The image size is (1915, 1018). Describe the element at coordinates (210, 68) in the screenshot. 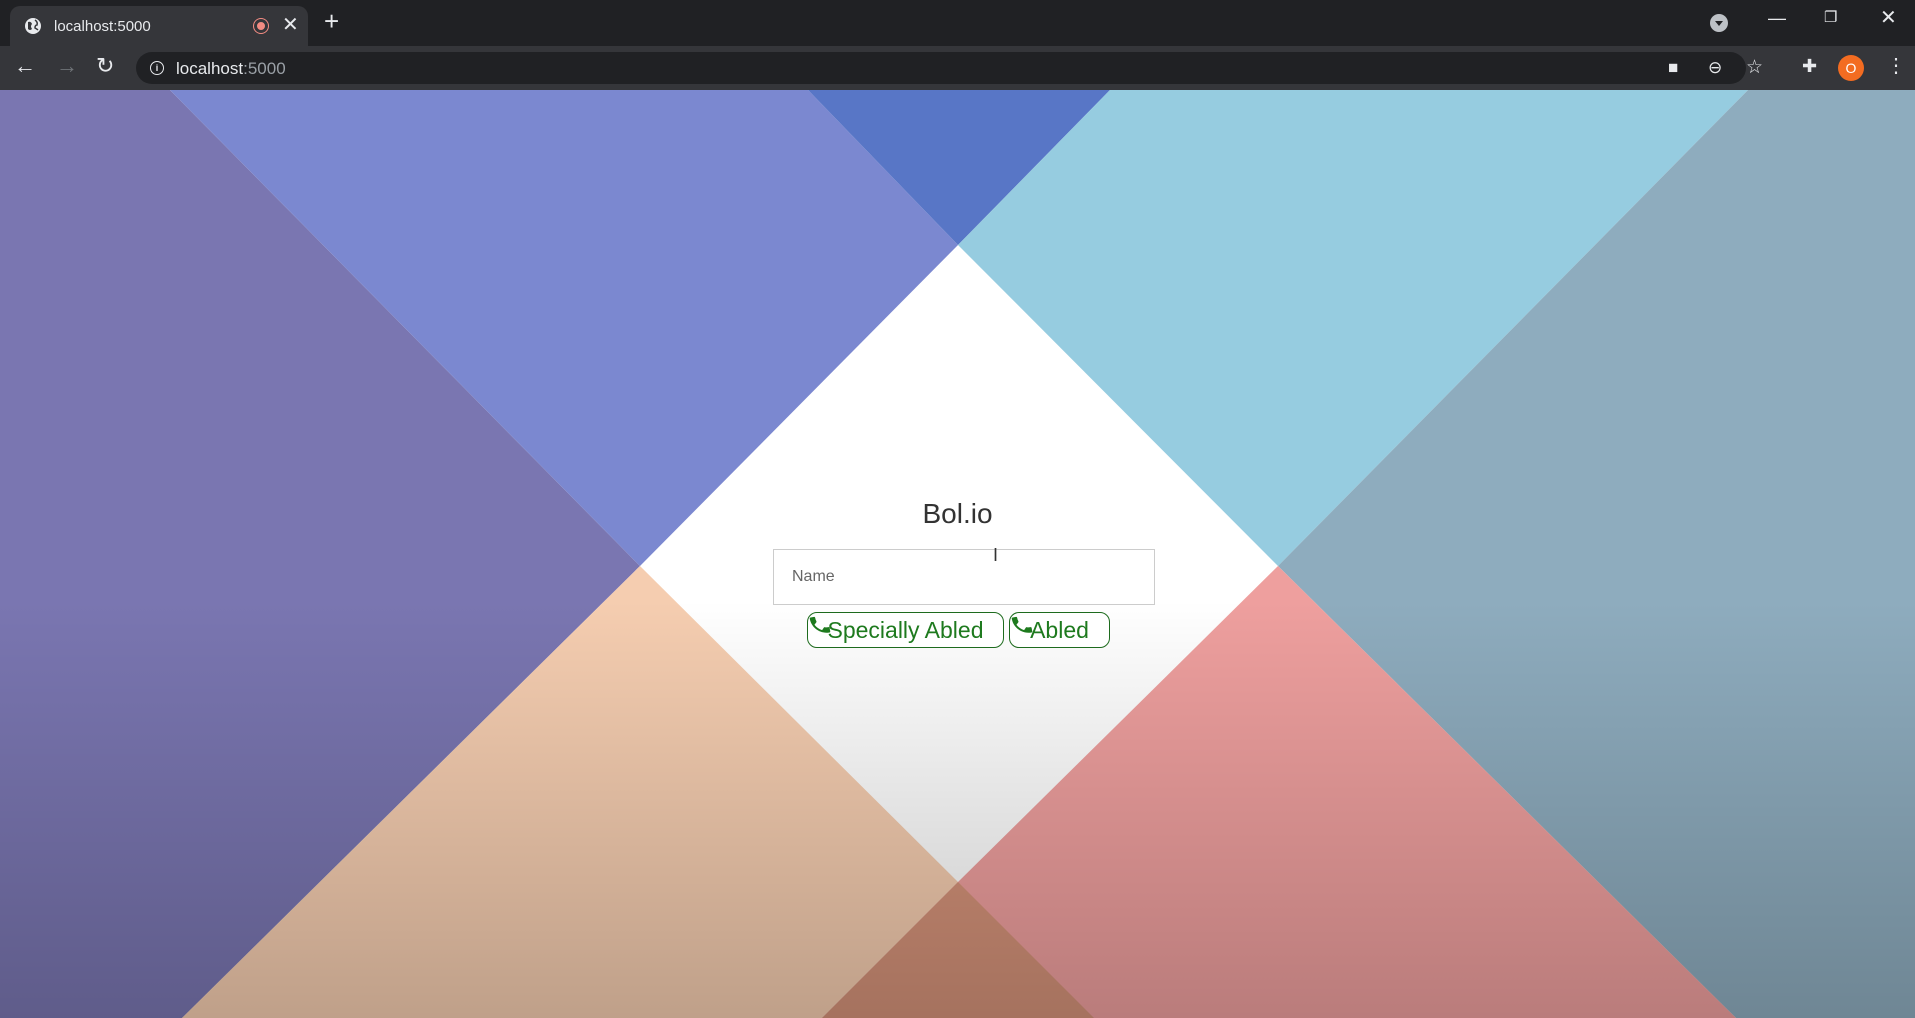

I see `url-host: localhost` at that location.